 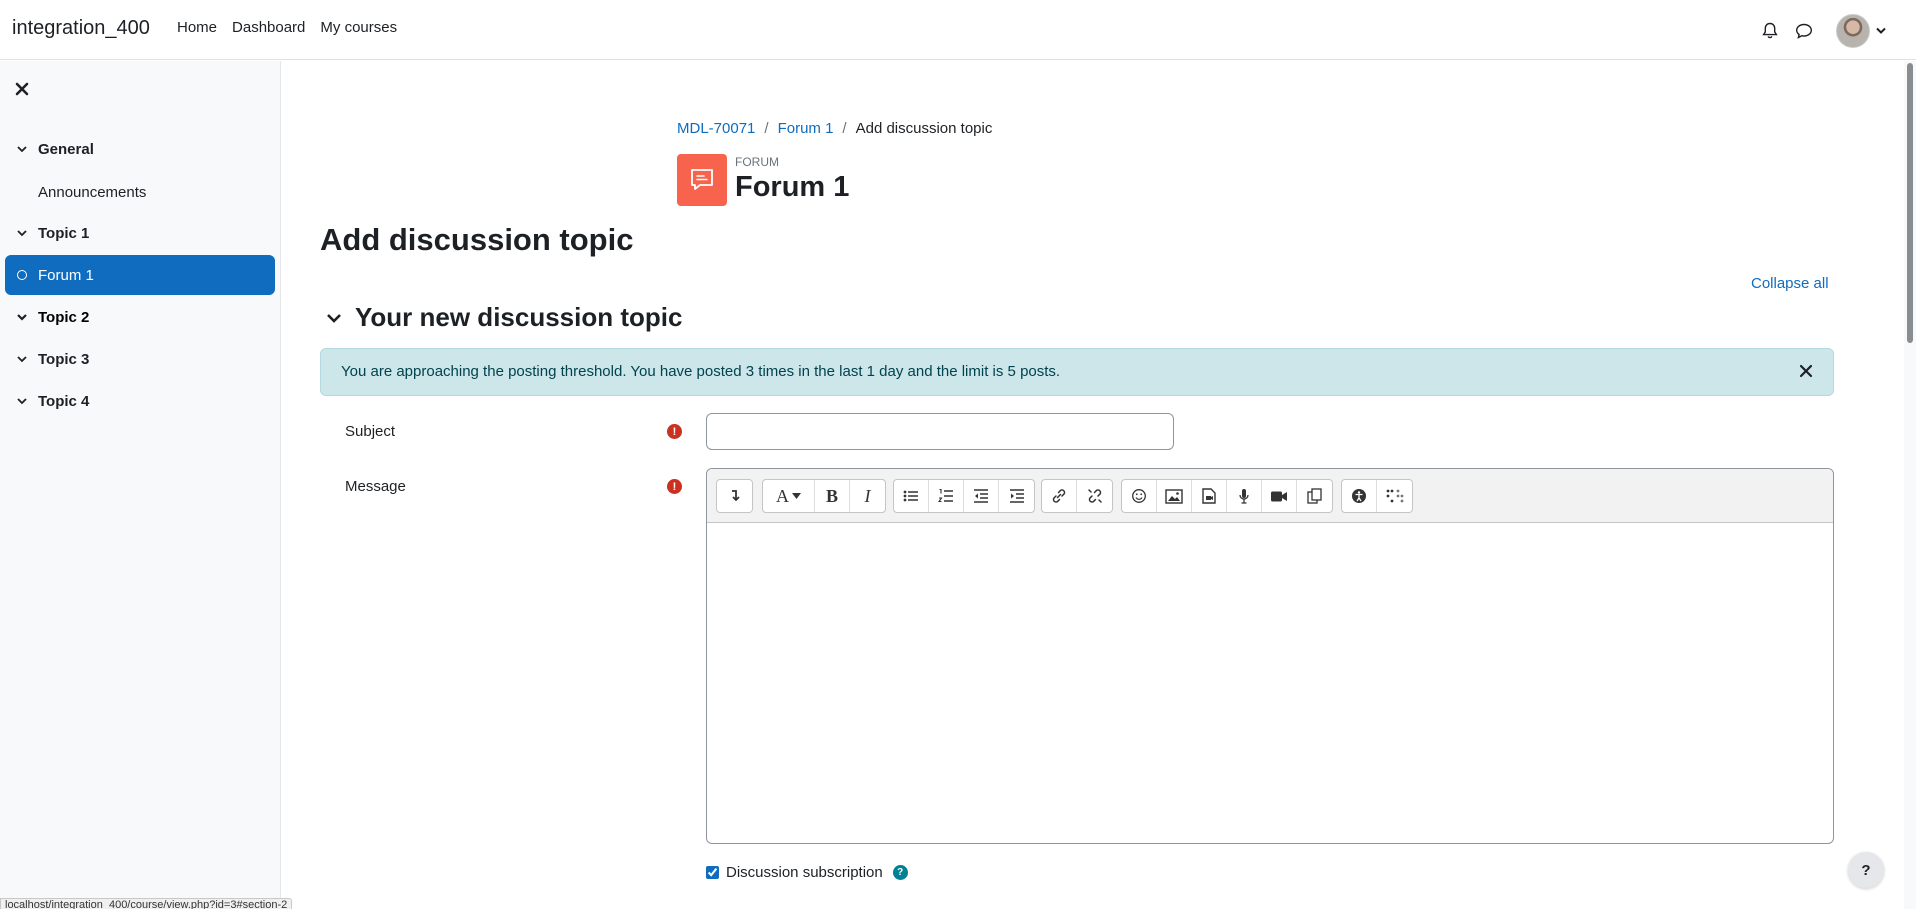 What do you see at coordinates (900, 872) in the screenshot?
I see `help-icon: ?` at bounding box center [900, 872].